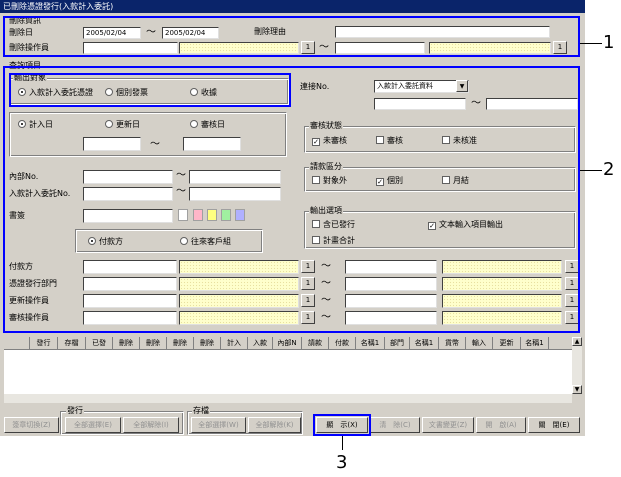  Describe the element at coordinates (479, 343) in the screenshot. I see `grid-col-header: 輸入` at that location.